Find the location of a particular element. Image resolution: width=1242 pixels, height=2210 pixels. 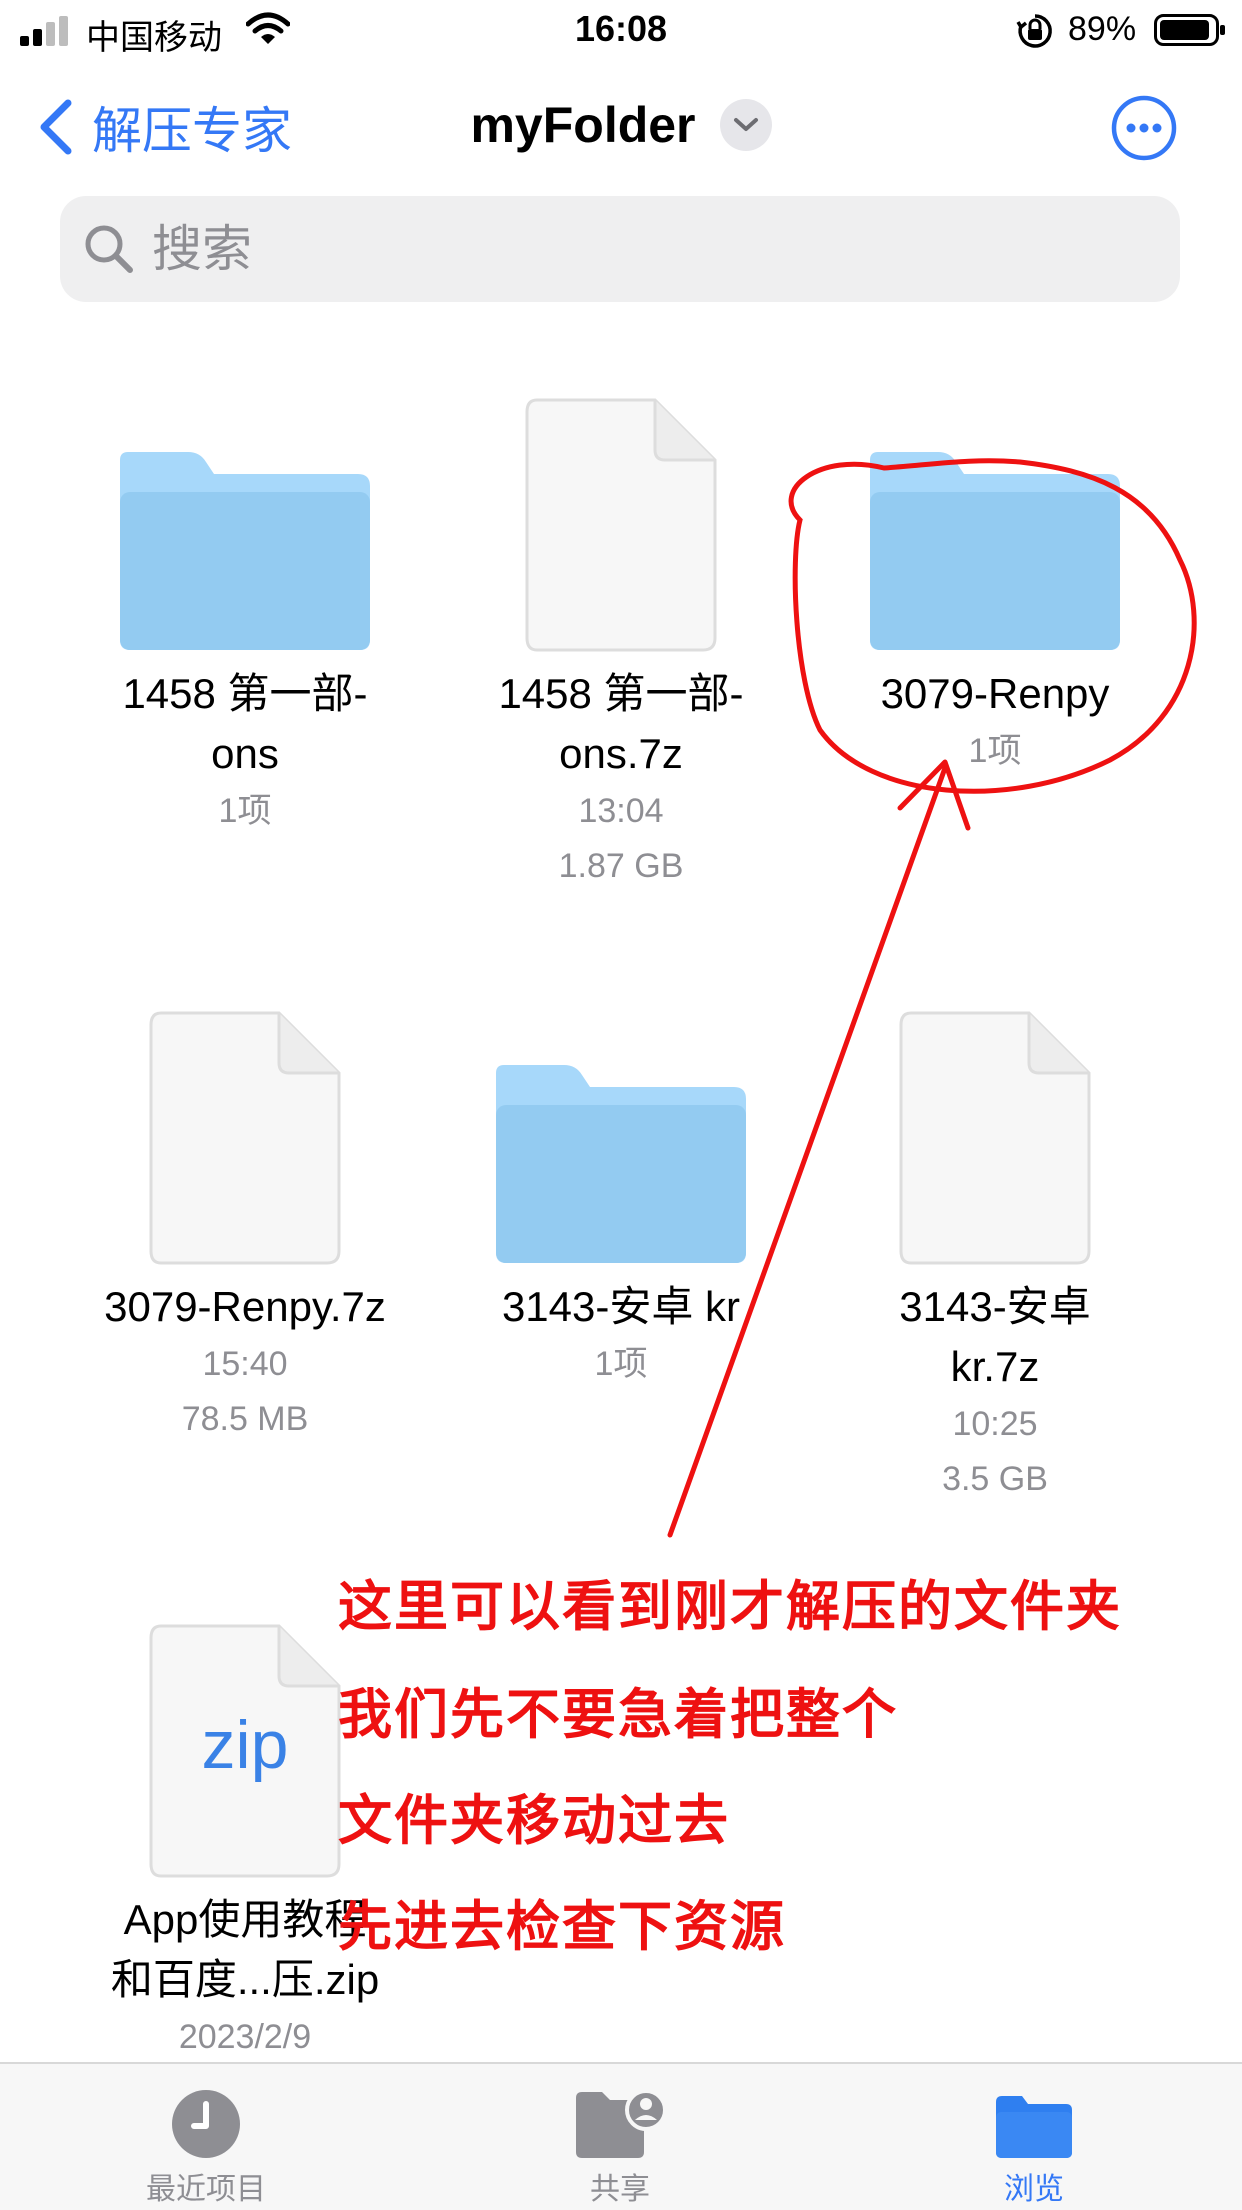

tab-shared: 共享 is located at coordinates (620, 2137).